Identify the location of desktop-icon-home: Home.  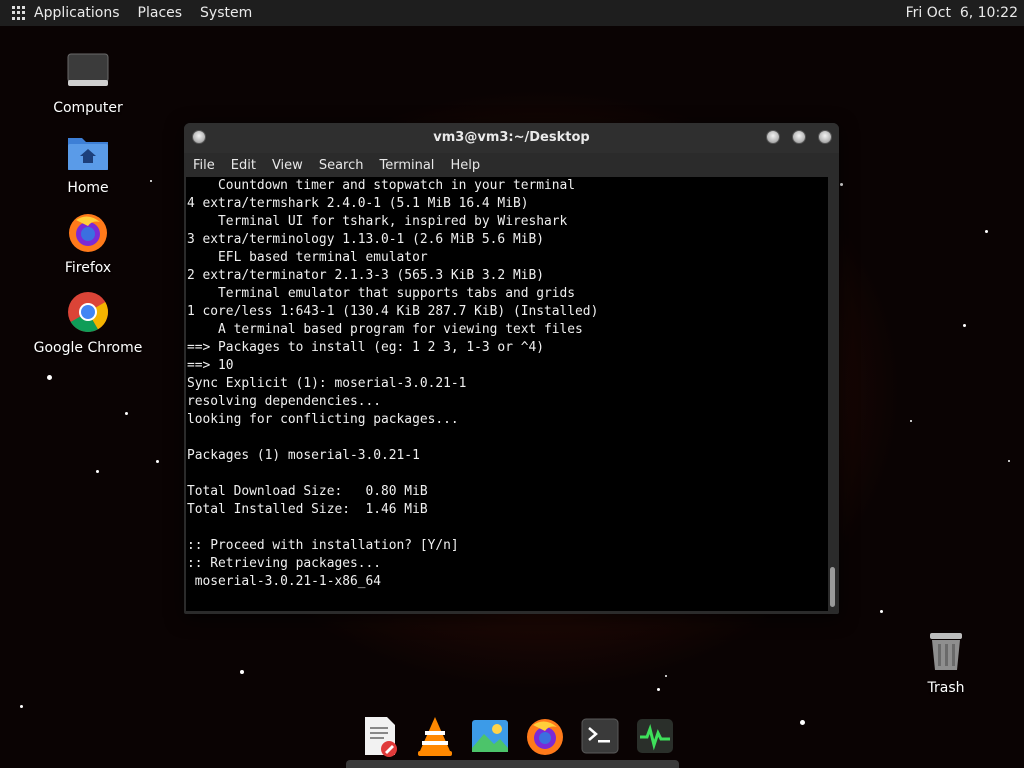
(88, 163).